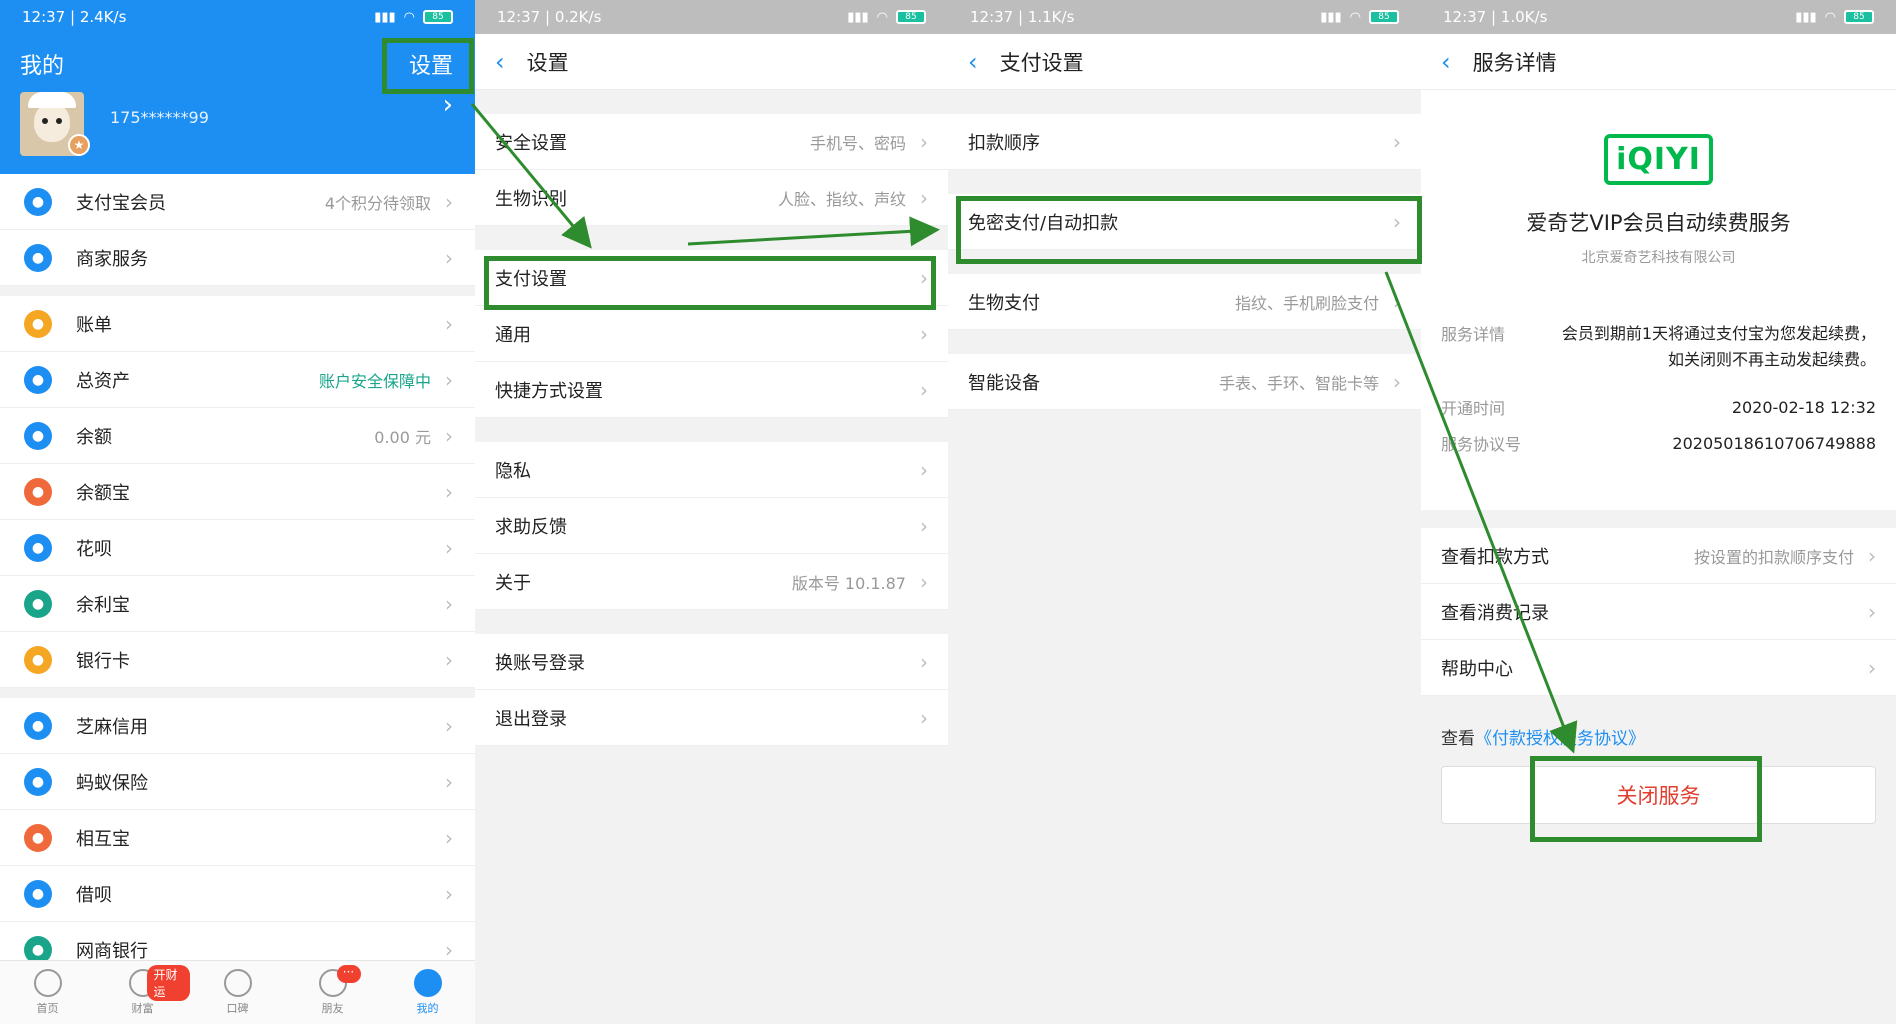 The height and width of the screenshot is (1024, 1896). I want to click on list-item: ● 总资产 账户安全保障中 ›, so click(237, 380).